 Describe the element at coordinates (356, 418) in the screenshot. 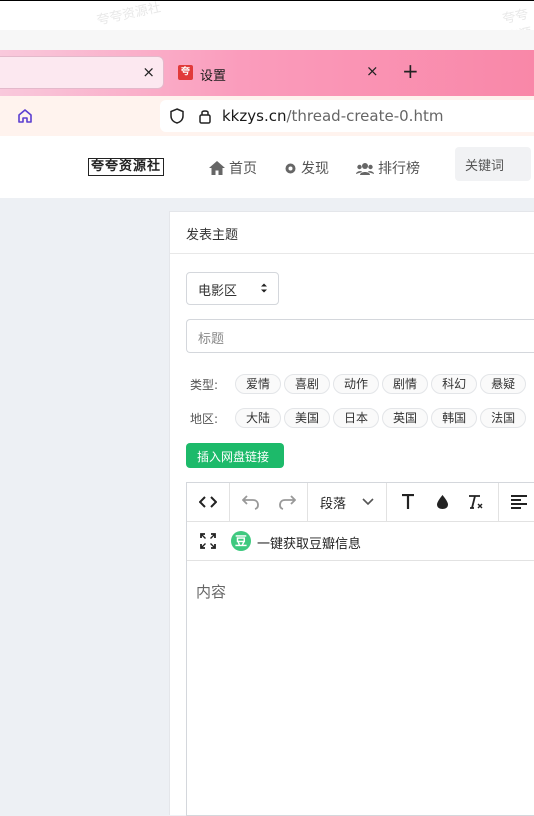

I see `region-tag: 日本` at that location.